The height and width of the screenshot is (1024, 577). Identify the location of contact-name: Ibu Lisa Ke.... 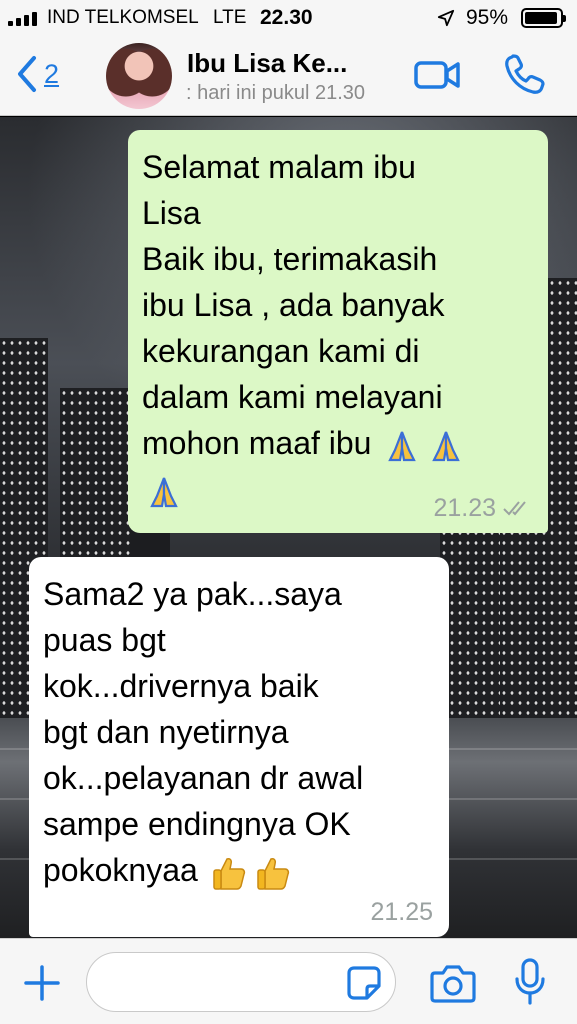
(267, 63).